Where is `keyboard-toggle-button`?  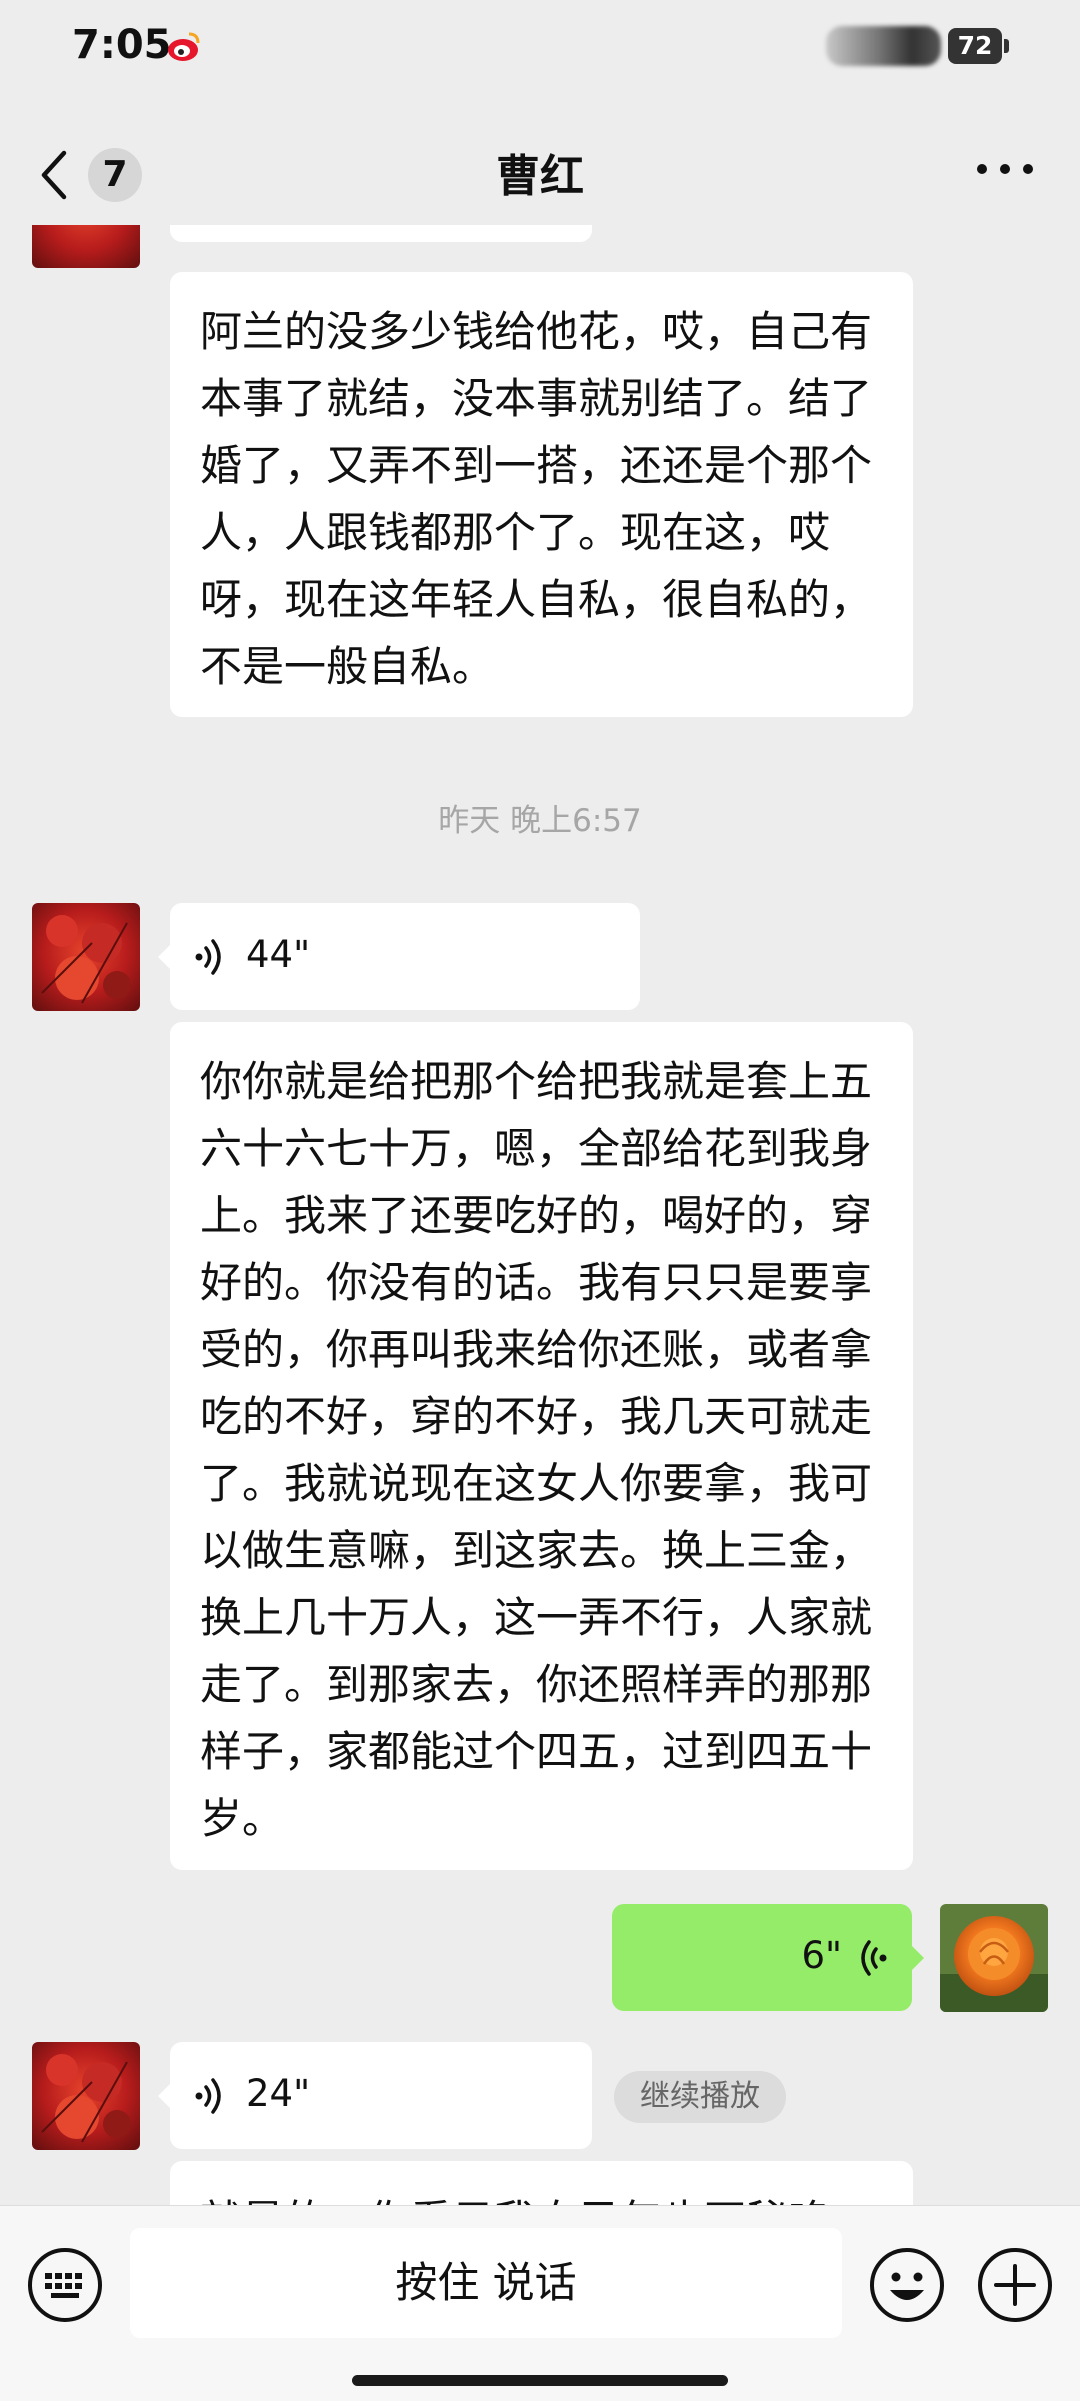 keyboard-toggle-button is located at coordinates (65, 2285).